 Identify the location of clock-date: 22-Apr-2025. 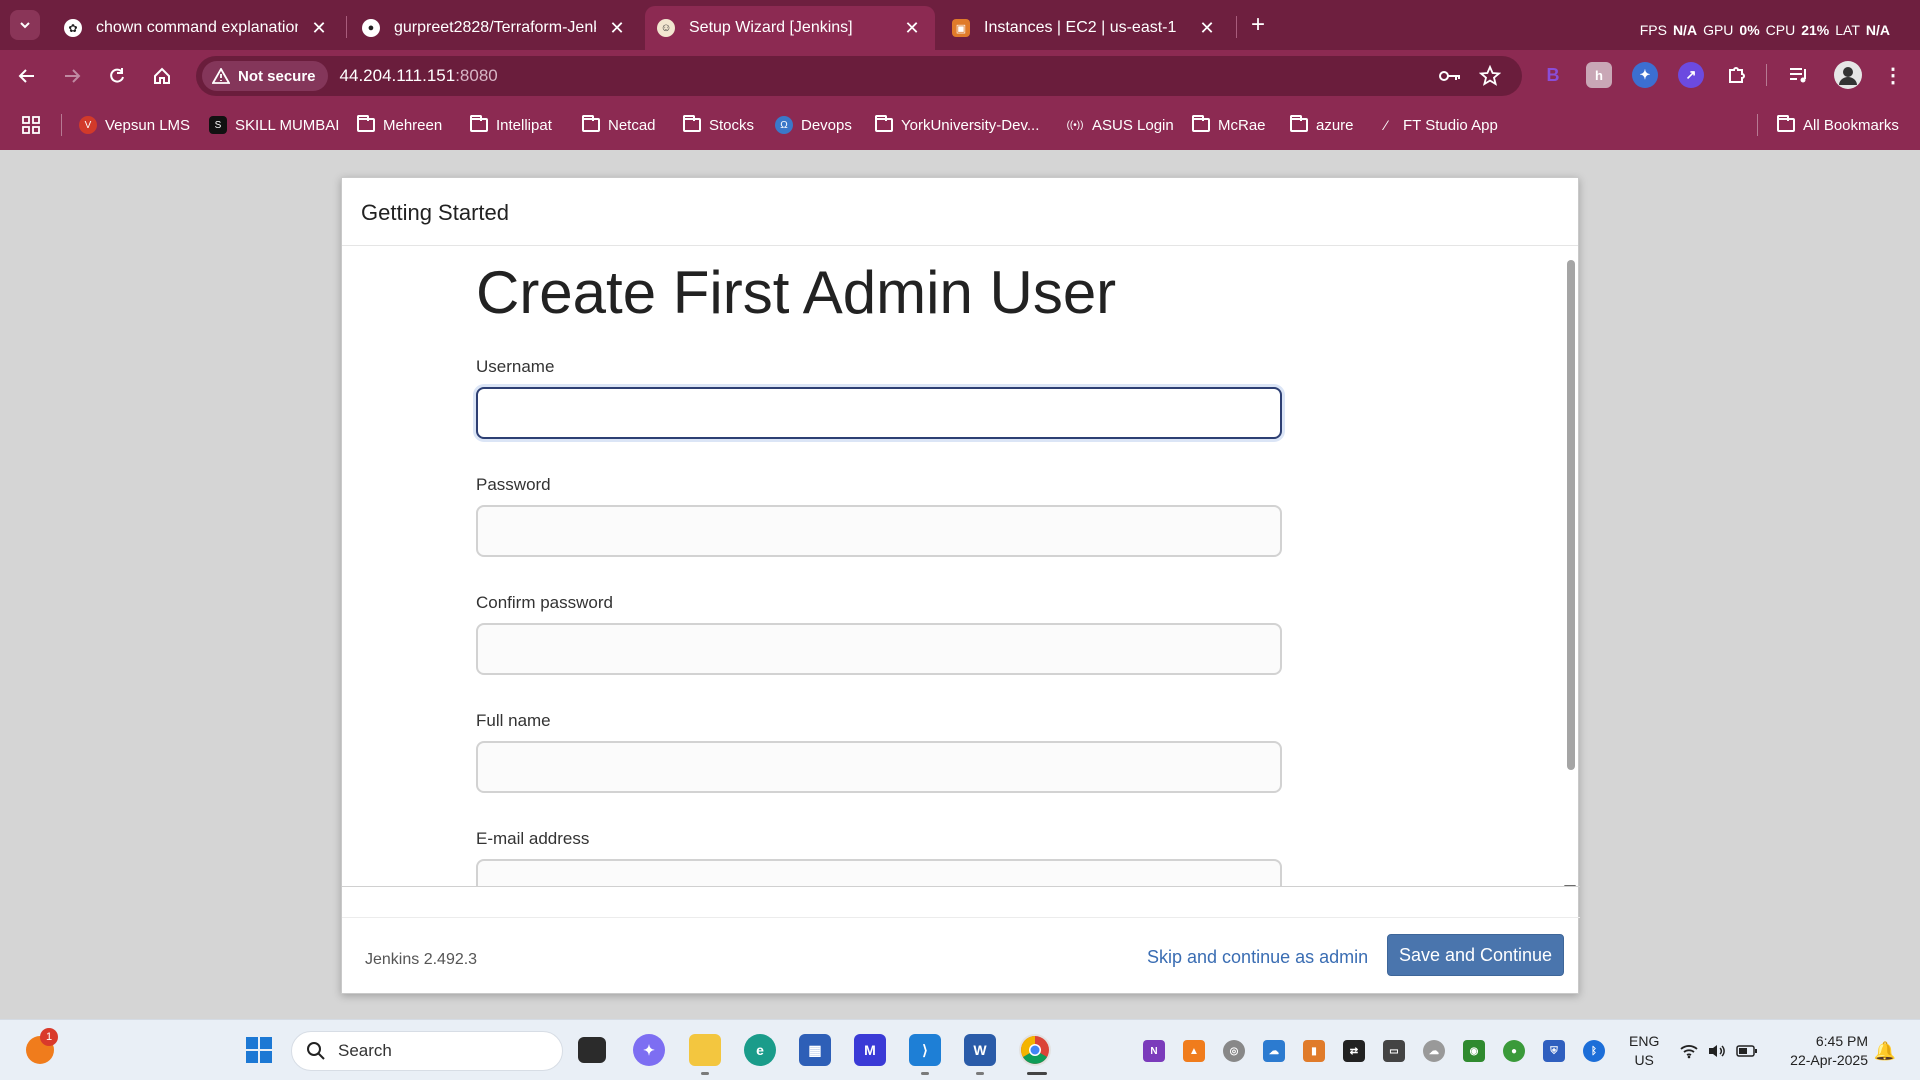
(1829, 1060).